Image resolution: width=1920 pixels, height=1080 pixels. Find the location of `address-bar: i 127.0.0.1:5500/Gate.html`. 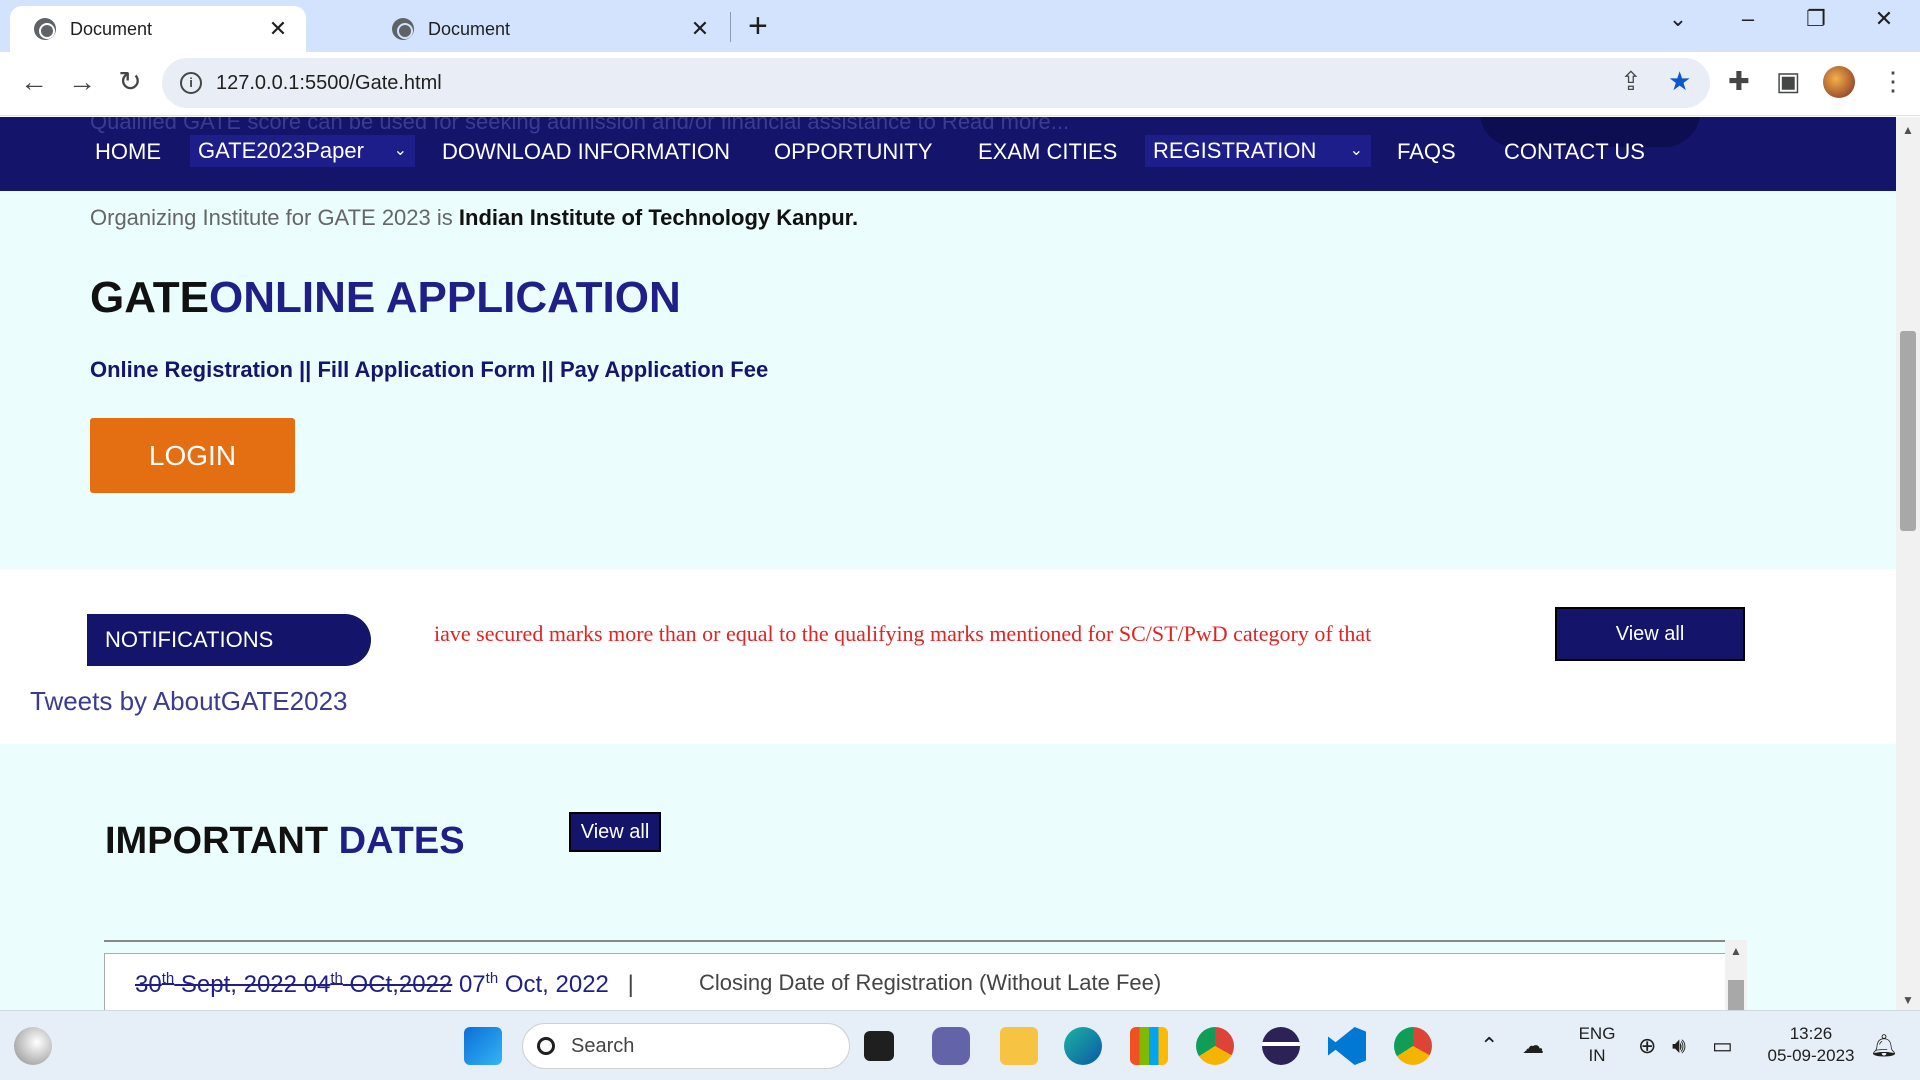

address-bar: i 127.0.0.1:5500/Gate.html is located at coordinates (936, 83).